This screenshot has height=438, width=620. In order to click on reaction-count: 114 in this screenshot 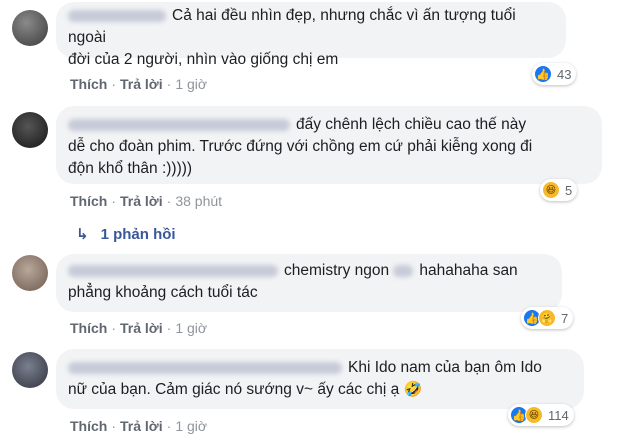, I will do `click(558, 415)`.